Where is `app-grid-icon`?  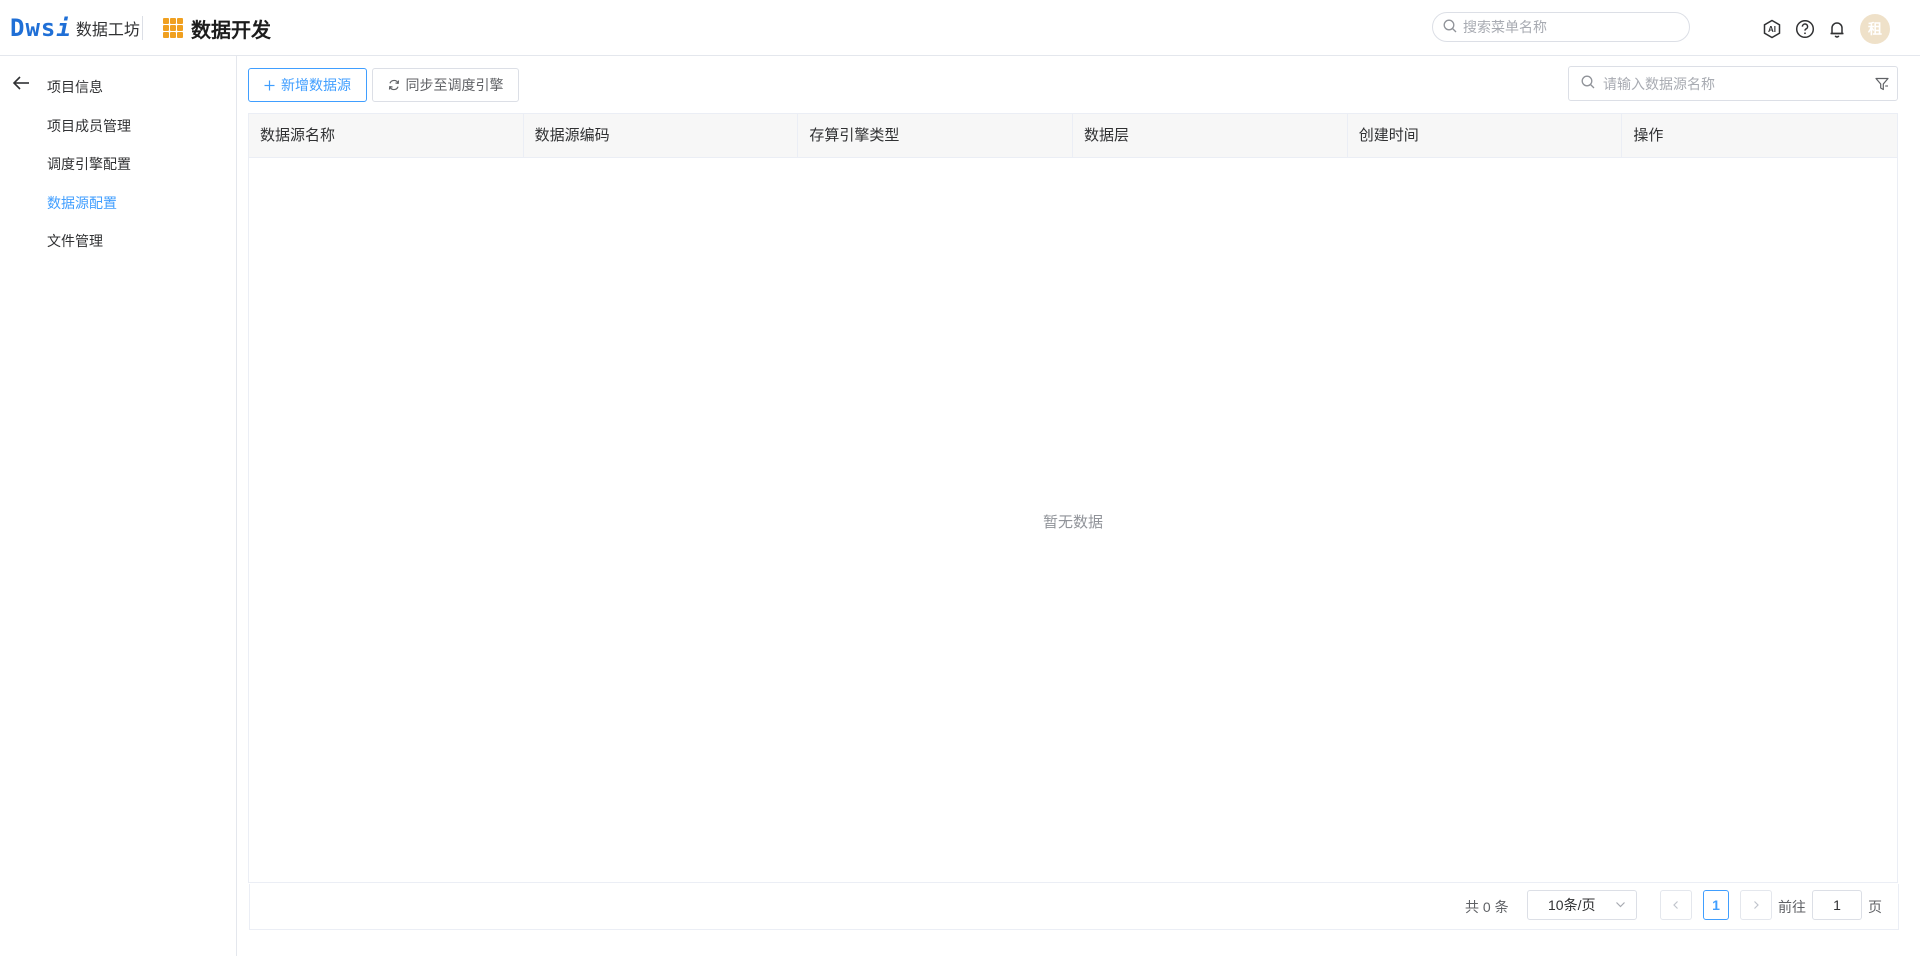 app-grid-icon is located at coordinates (173, 28).